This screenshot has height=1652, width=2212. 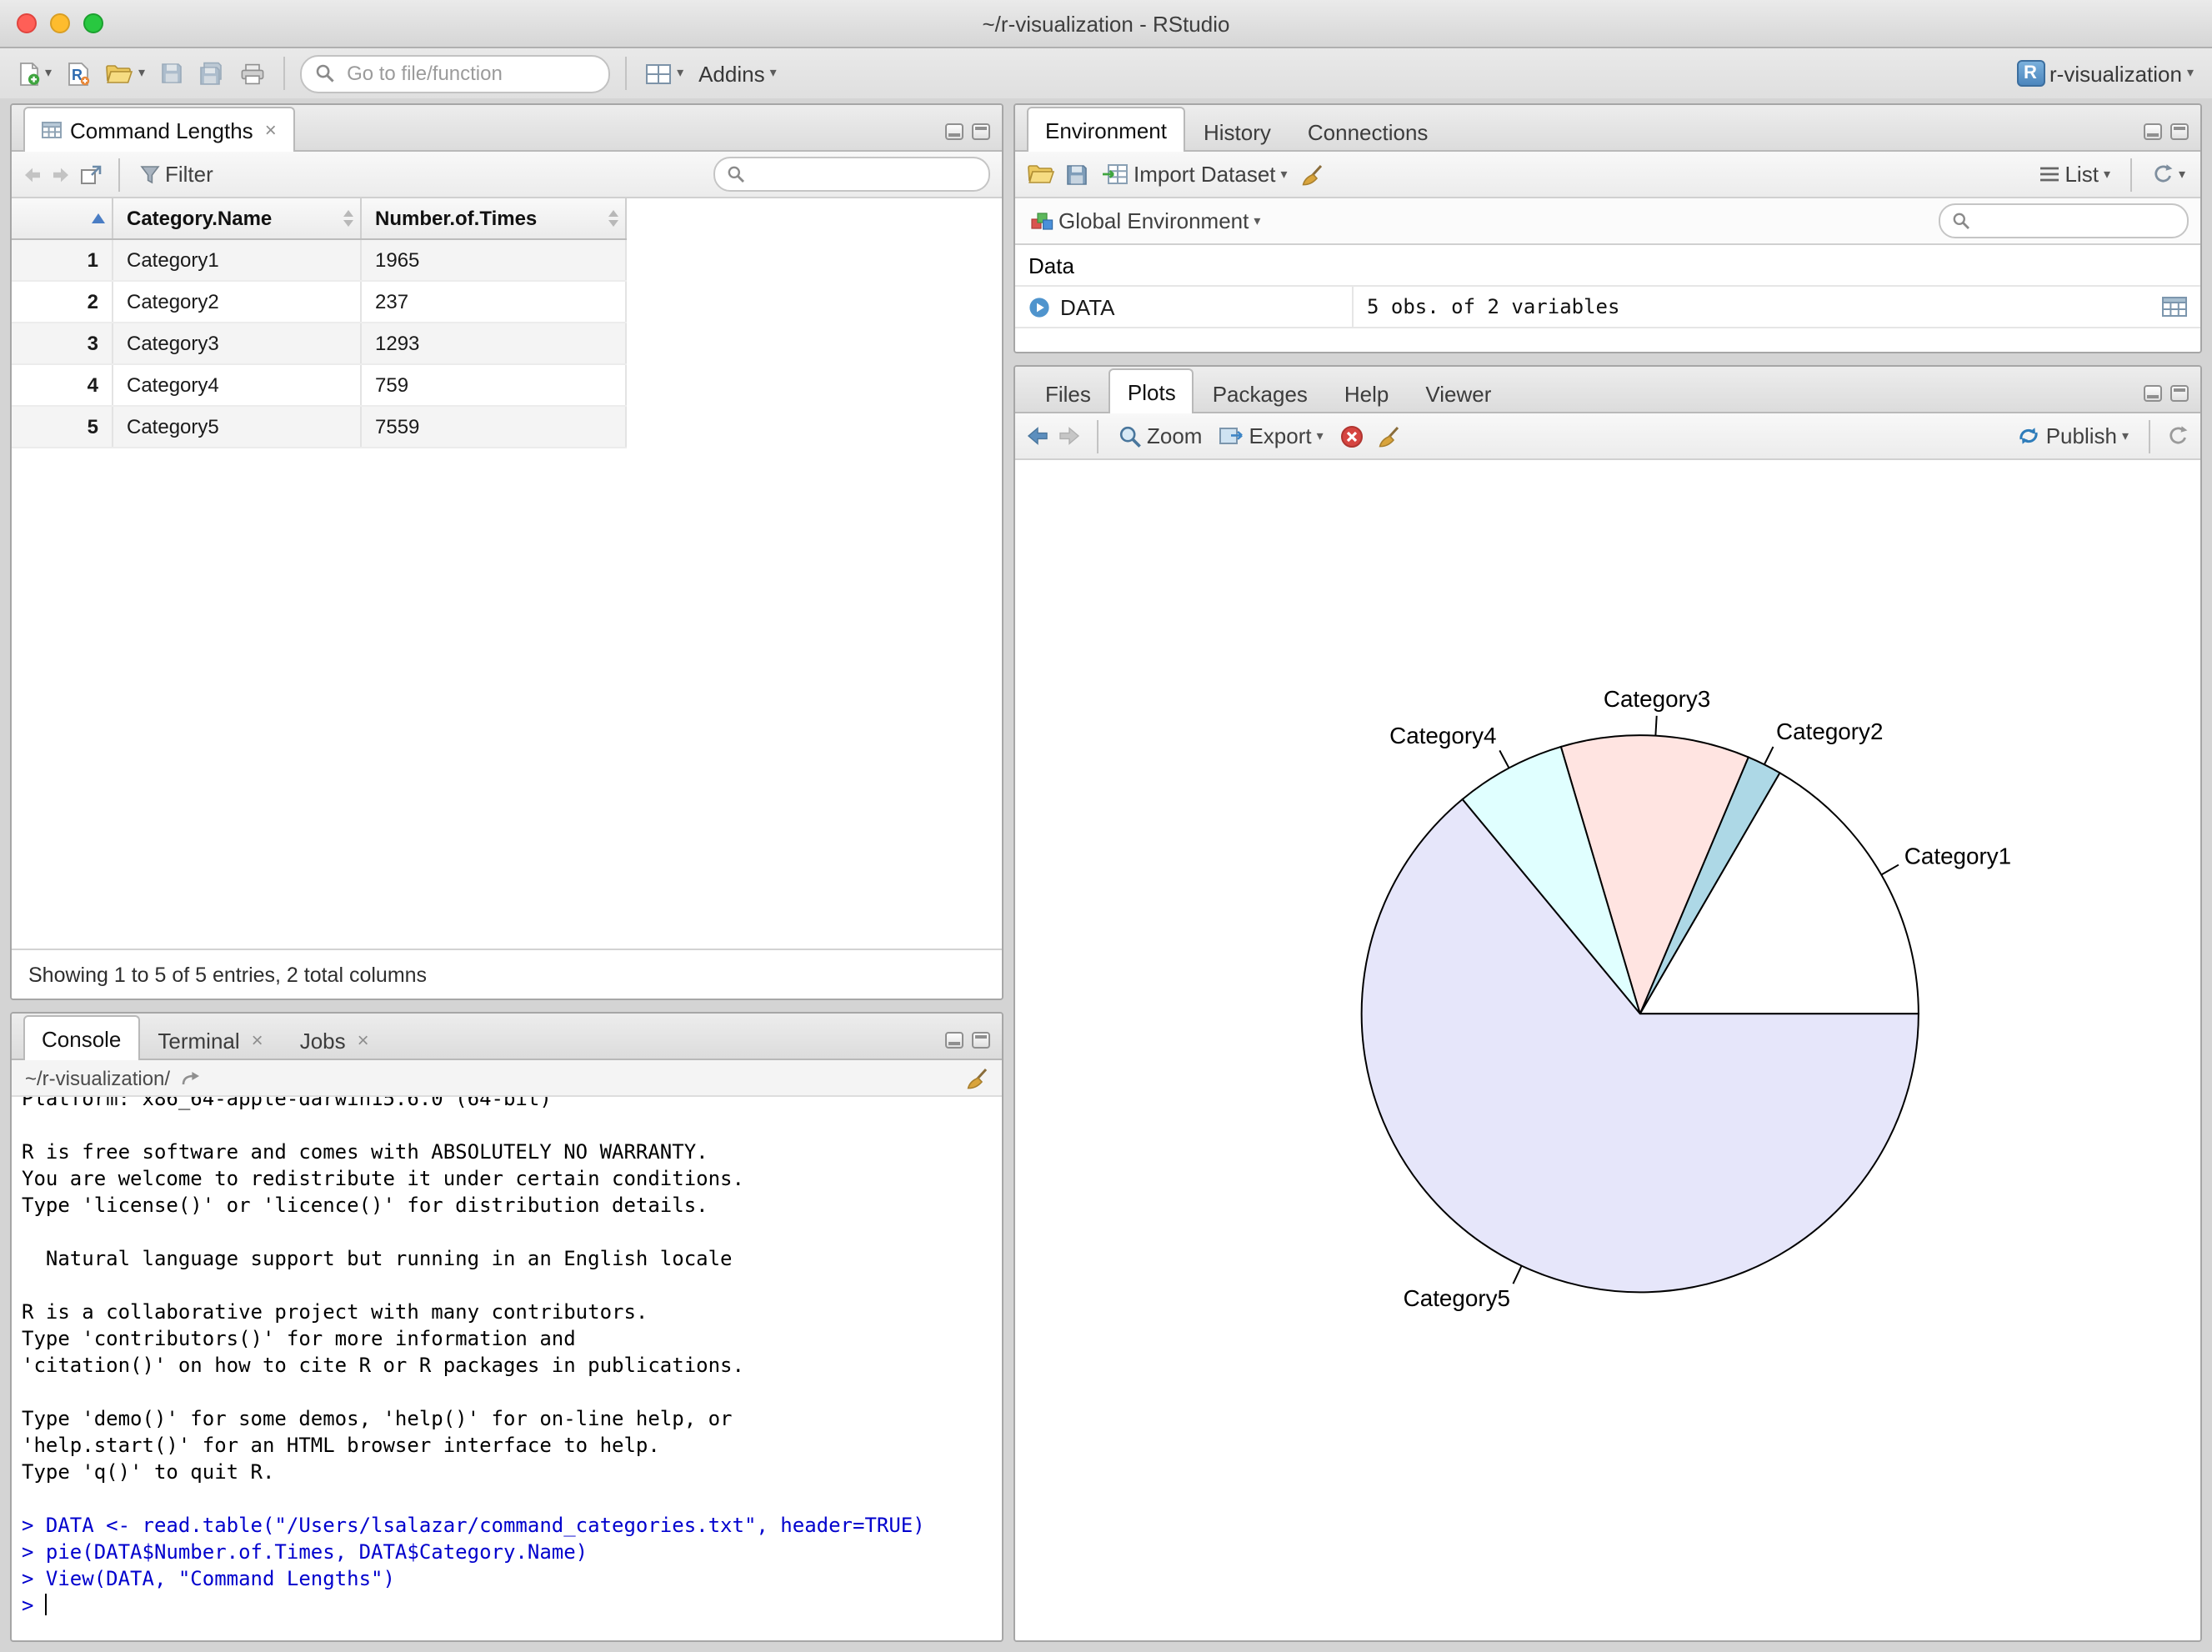 What do you see at coordinates (46, 1604) in the screenshot?
I see `text-cursor` at bounding box center [46, 1604].